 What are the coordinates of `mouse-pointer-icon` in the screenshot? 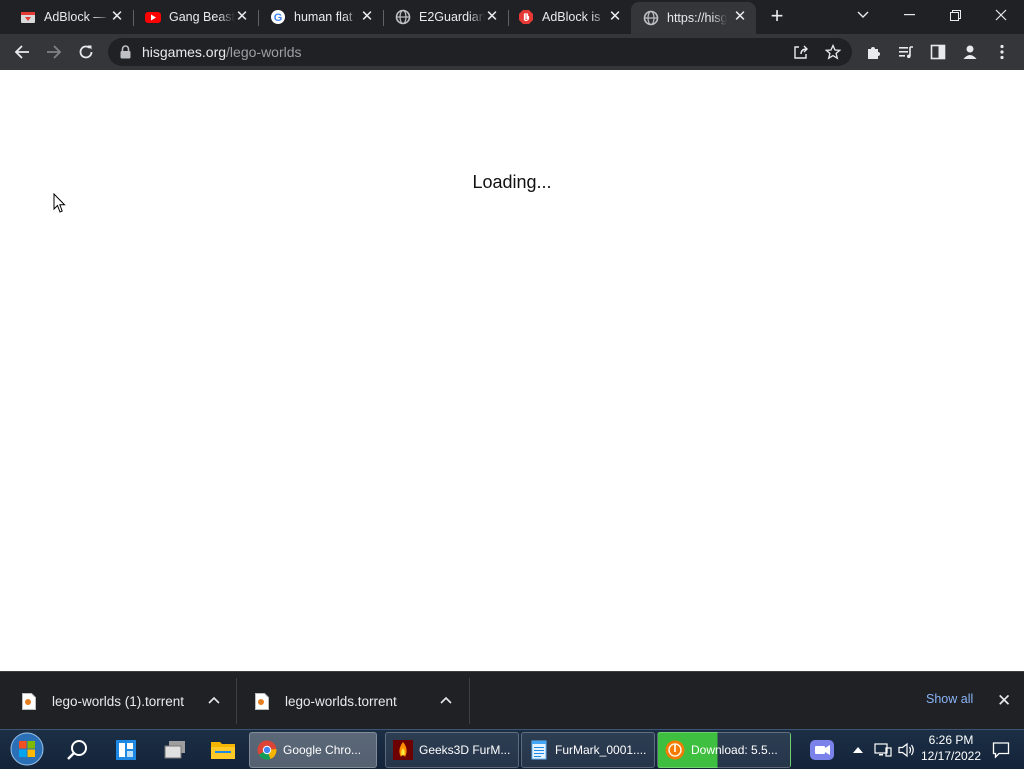 It's located at (59, 203).